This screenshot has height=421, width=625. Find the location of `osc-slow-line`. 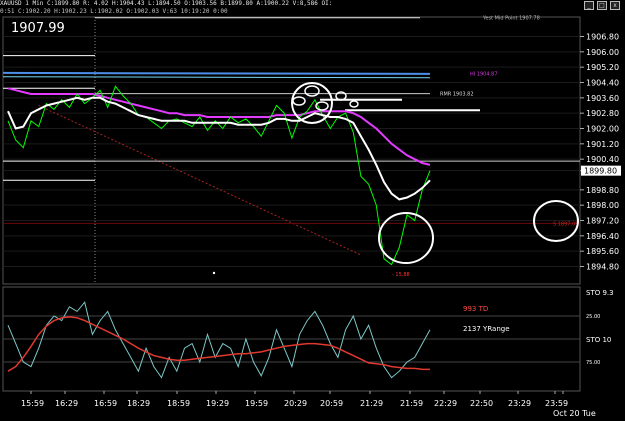

osc-slow-line is located at coordinates (218, 344).